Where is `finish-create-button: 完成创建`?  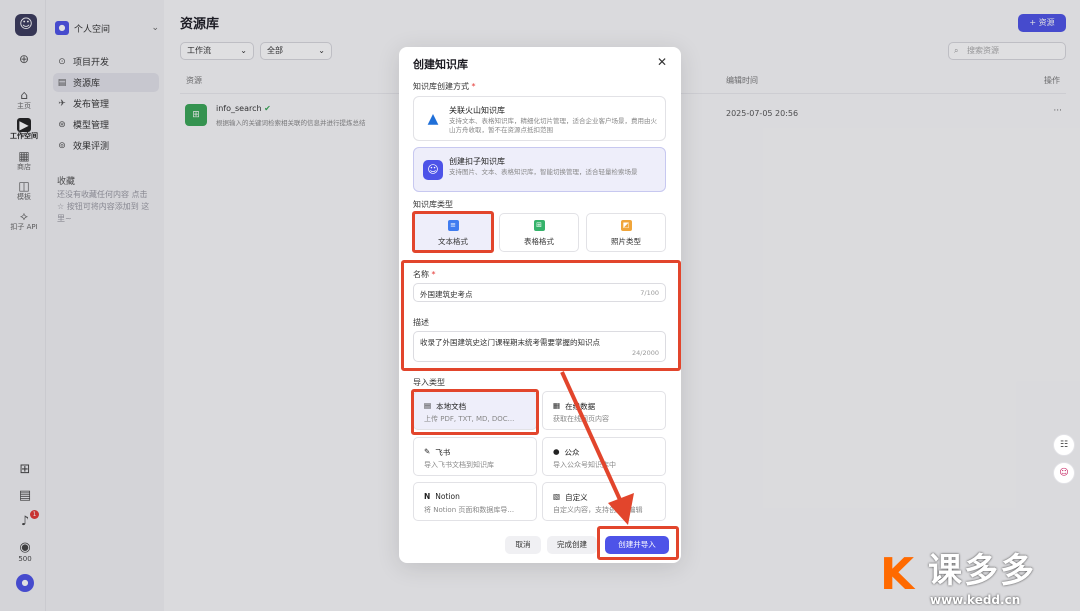
finish-create-button: 完成创建 is located at coordinates (572, 545).